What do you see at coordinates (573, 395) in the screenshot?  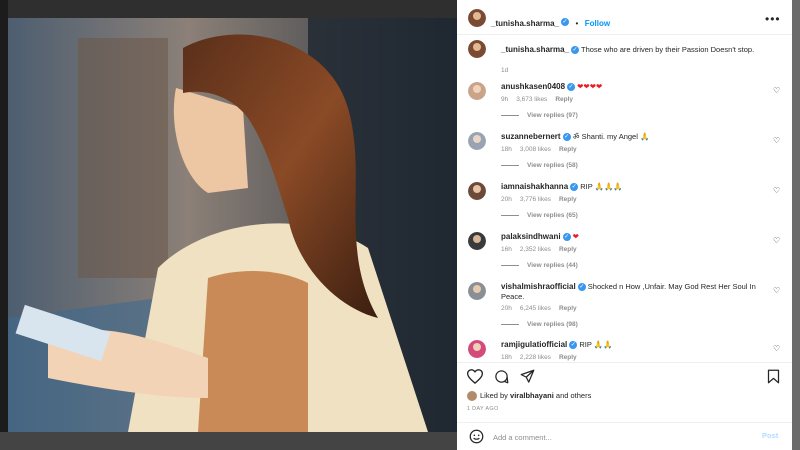 I see `liked-by-suffix: and others` at bounding box center [573, 395].